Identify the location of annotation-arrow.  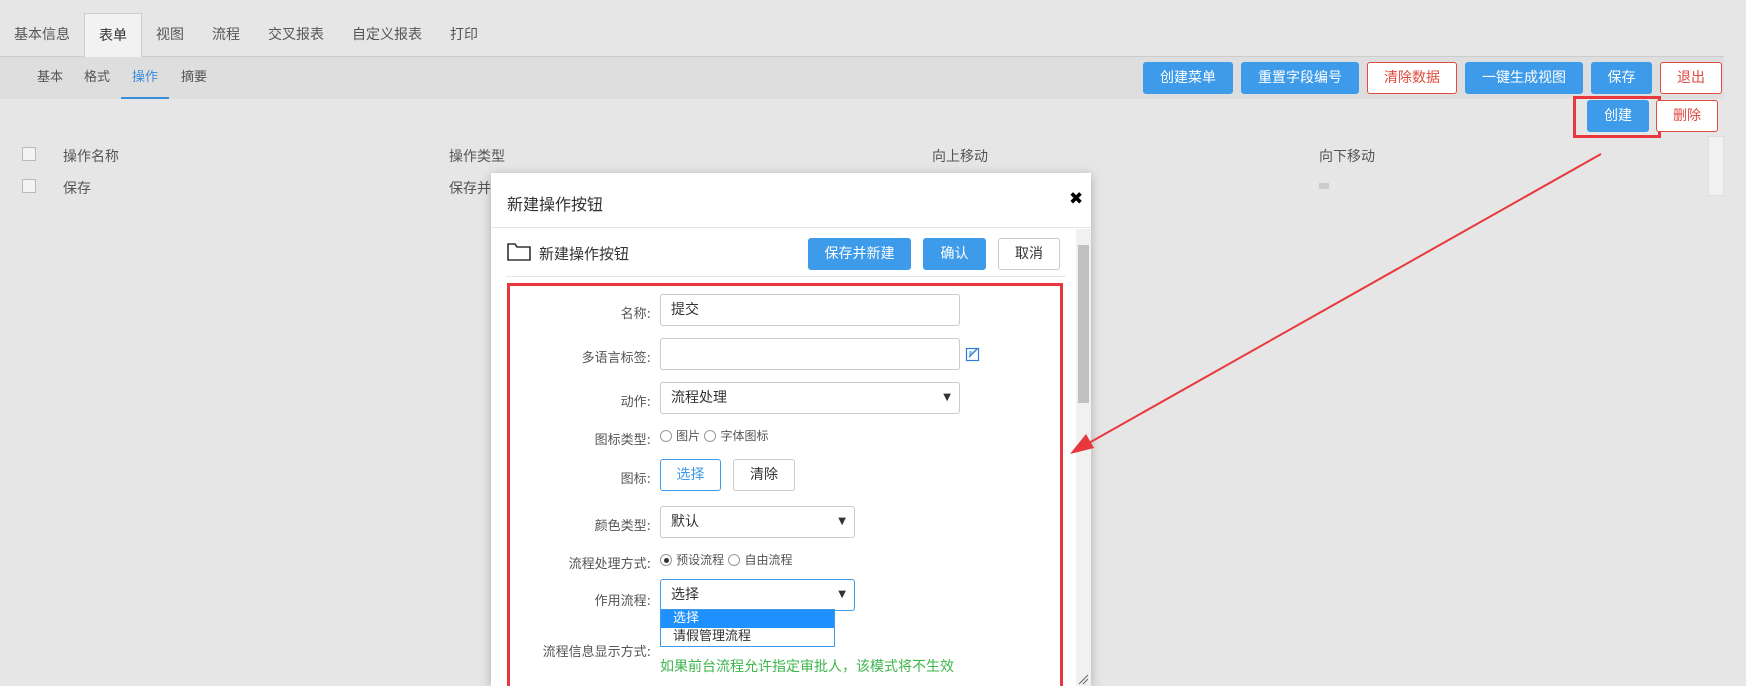
(1336, 303).